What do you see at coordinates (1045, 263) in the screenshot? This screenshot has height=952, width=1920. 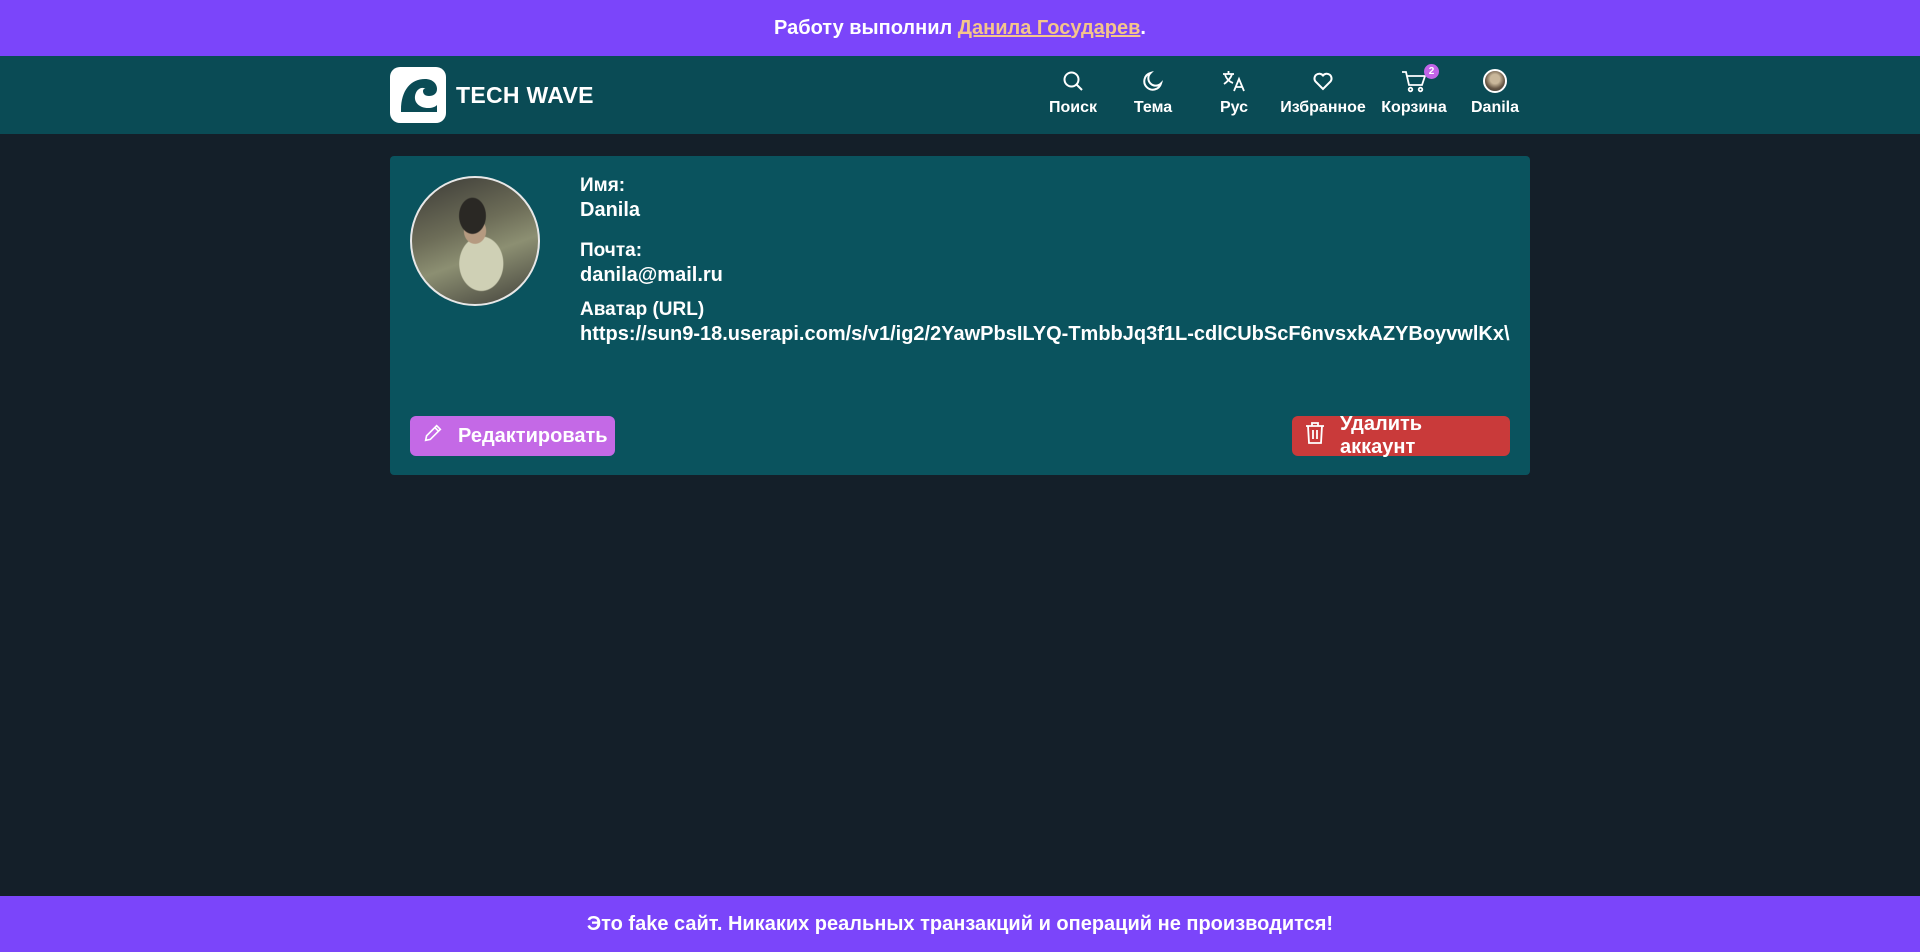 I see `email-field: Почта: danila@mail.ru` at bounding box center [1045, 263].